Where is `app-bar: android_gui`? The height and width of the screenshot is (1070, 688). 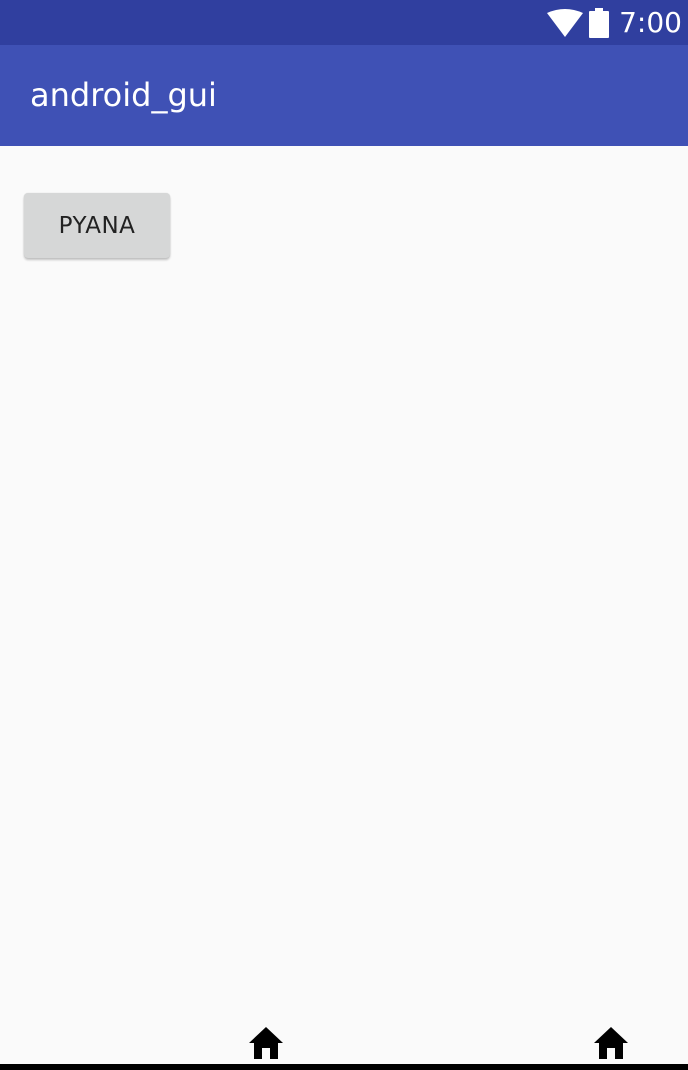 app-bar: android_gui is located at coordinates (344, 95).